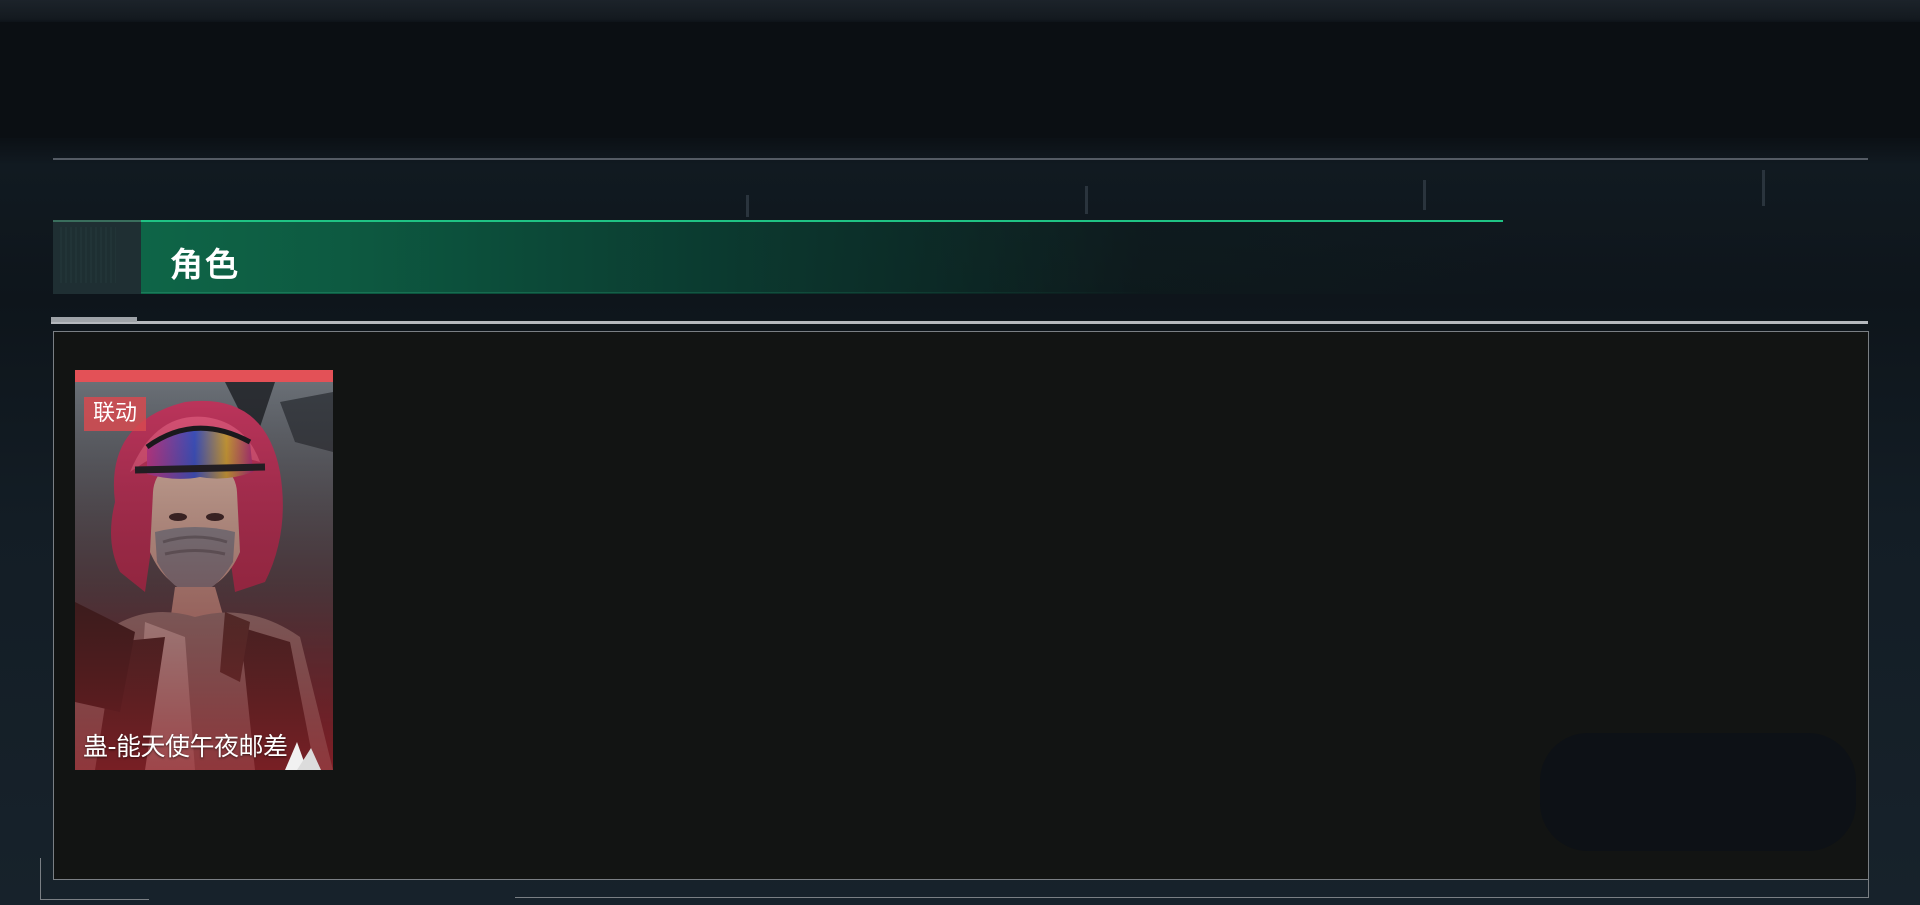  Describe the element at coordinates (94, 319) in the screenshot. I see `tab-active-indicator` at that location.